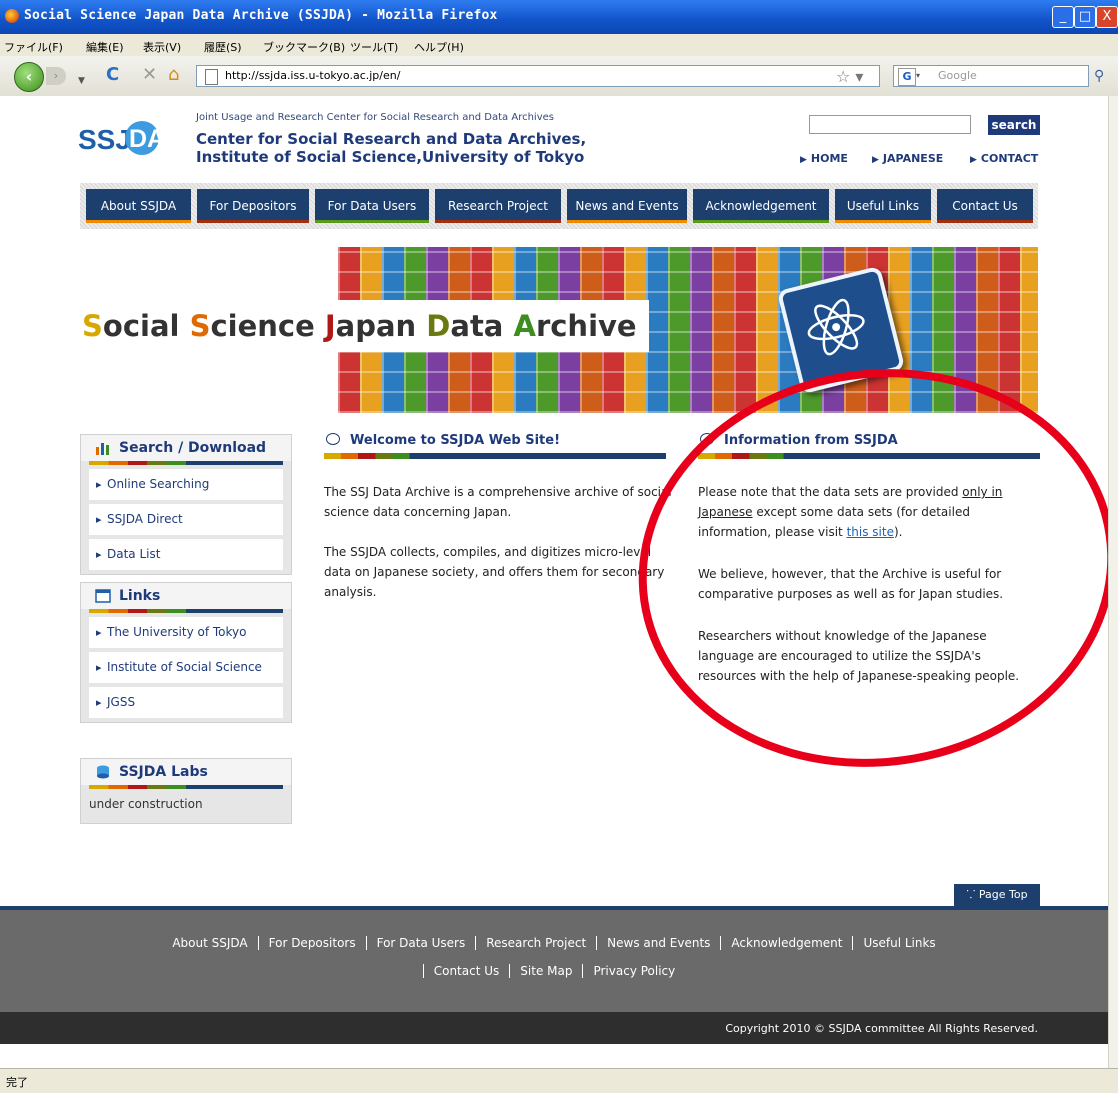  What do you see at coordinates (147, 139) in the screenshot?
I see `svg-text: DA` at bounding box center [147, 139].